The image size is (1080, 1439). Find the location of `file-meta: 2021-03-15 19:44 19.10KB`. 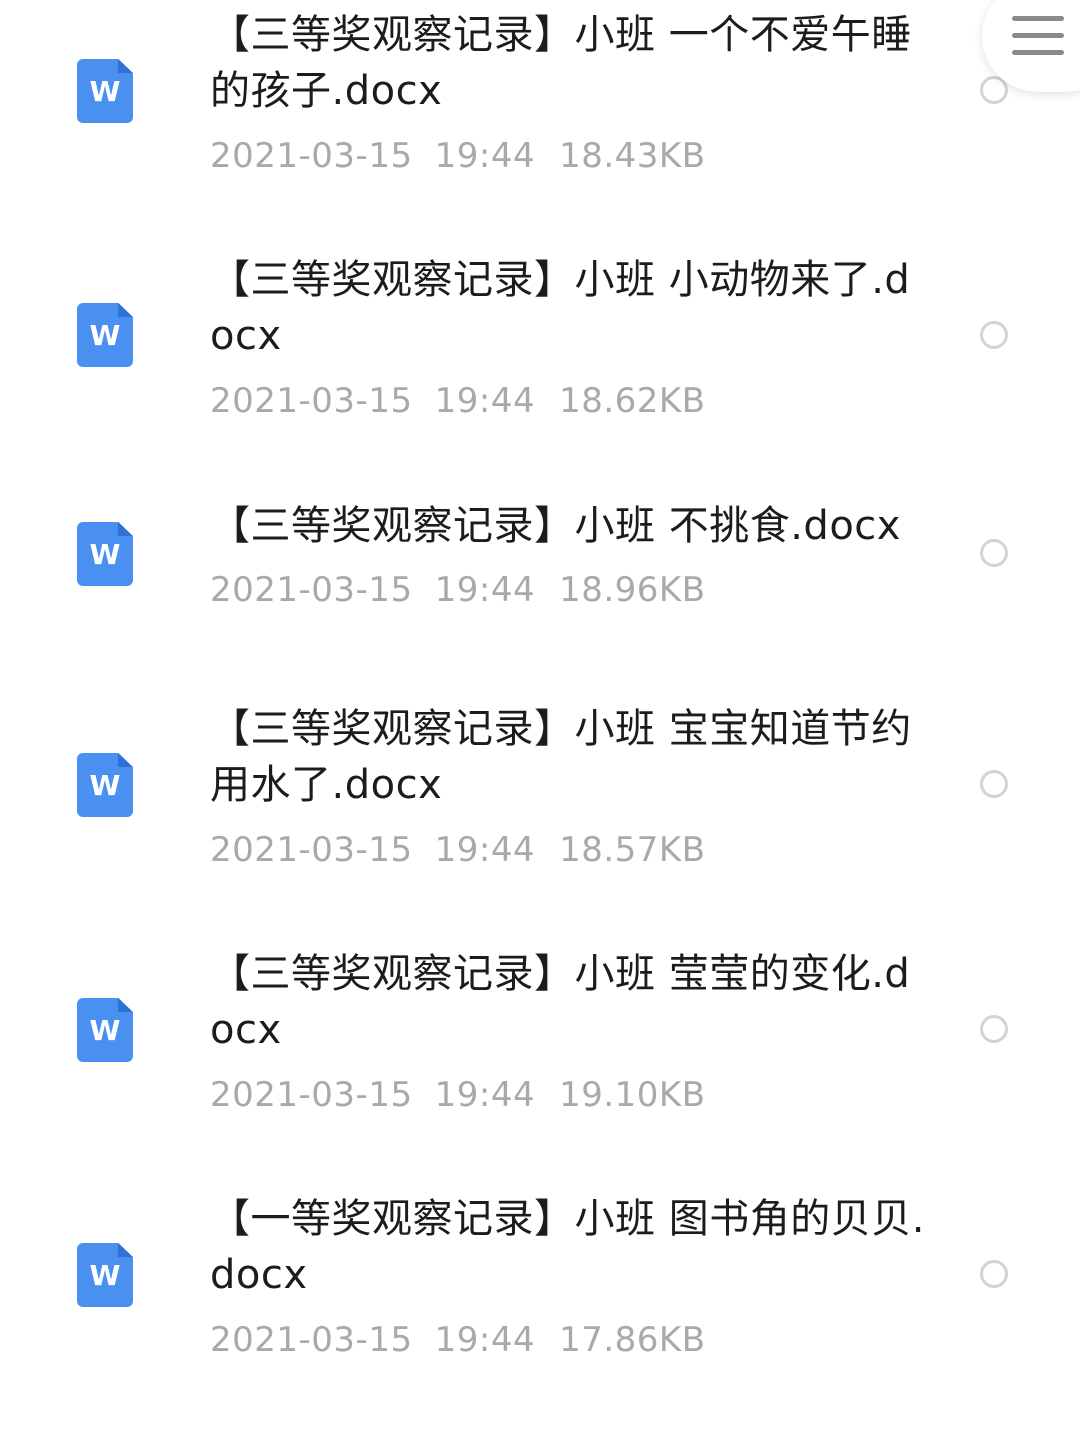

file-meta: 2021-03-15 19:44 19.10KB is located at coordinates (458, 1095).